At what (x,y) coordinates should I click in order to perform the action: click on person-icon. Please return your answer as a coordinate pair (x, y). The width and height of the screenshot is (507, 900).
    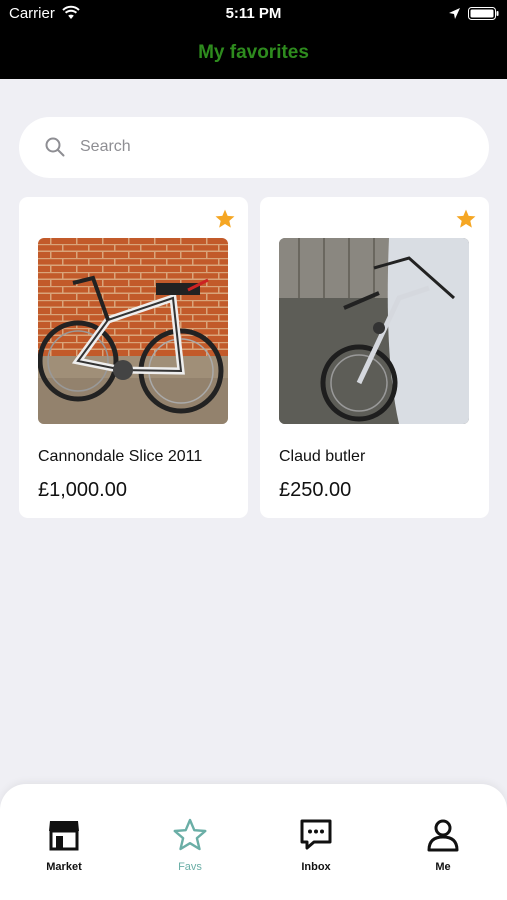
    Looking at the image, I should click on (443, 835).